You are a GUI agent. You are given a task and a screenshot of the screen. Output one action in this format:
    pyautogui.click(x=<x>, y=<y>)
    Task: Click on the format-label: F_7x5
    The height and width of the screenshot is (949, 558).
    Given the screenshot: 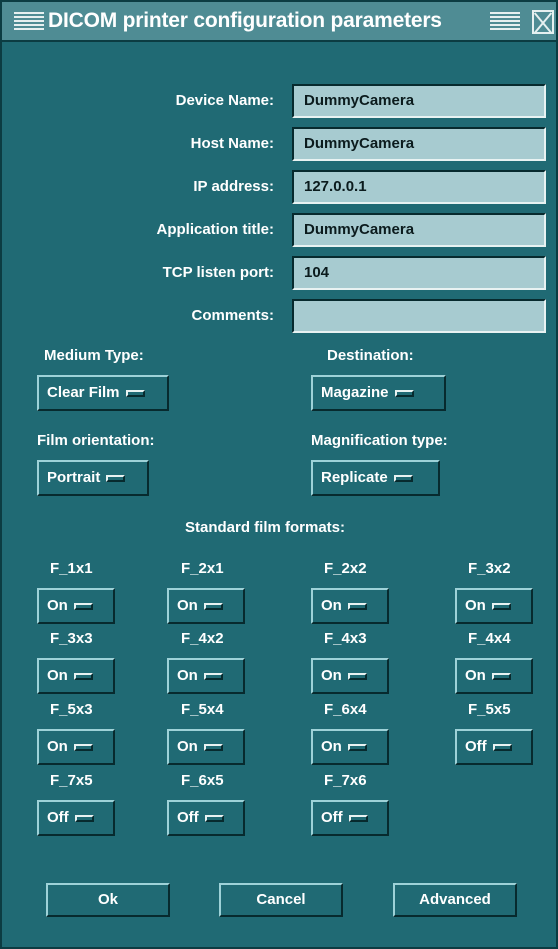 What is the action you would take?
    pyautogui.click(x=71, y=780)
    